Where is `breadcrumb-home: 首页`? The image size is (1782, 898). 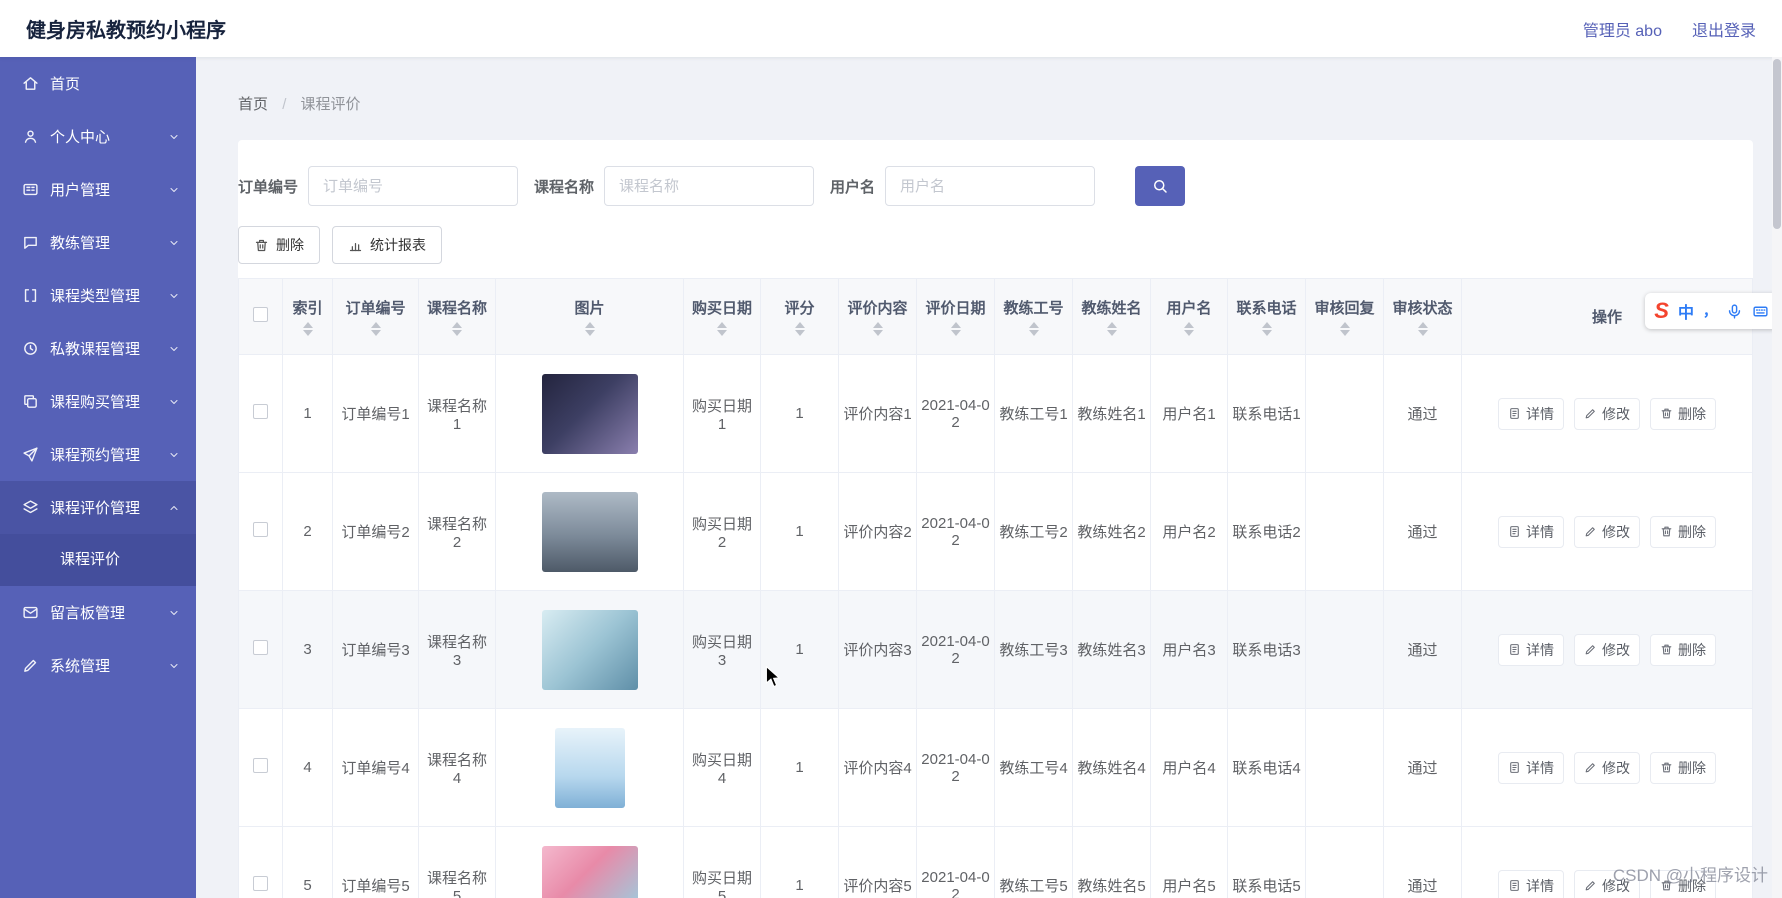 breadcrumb-home: 首页 is located at coordinates (253, 104).